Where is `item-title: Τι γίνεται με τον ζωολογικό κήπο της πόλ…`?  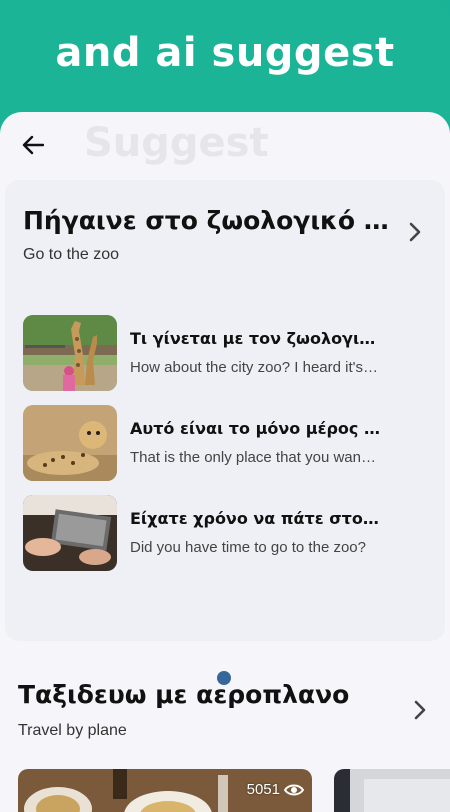
item-title: Τι γίνεται με τον ζωολογικό κήπο της πόλ… is located at coordinates (255, 338).